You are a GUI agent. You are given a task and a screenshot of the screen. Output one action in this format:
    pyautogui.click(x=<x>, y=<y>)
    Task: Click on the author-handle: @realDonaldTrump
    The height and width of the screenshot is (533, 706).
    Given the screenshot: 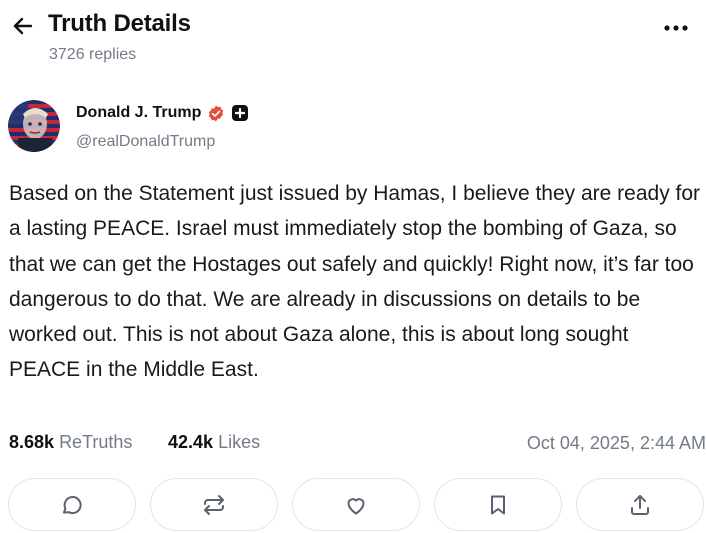 What is the action you would take?
    pyautogui.click(x=145, y=142)
    